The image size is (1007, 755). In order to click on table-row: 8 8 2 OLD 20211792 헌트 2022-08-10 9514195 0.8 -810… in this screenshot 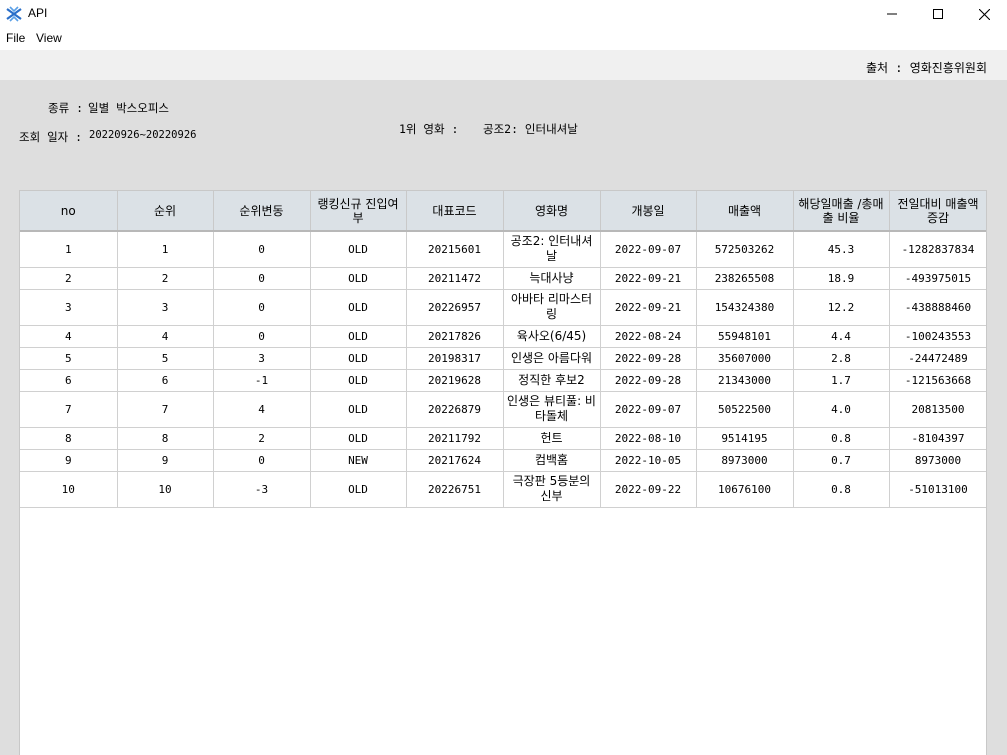, I will do `click(503, 438)`.